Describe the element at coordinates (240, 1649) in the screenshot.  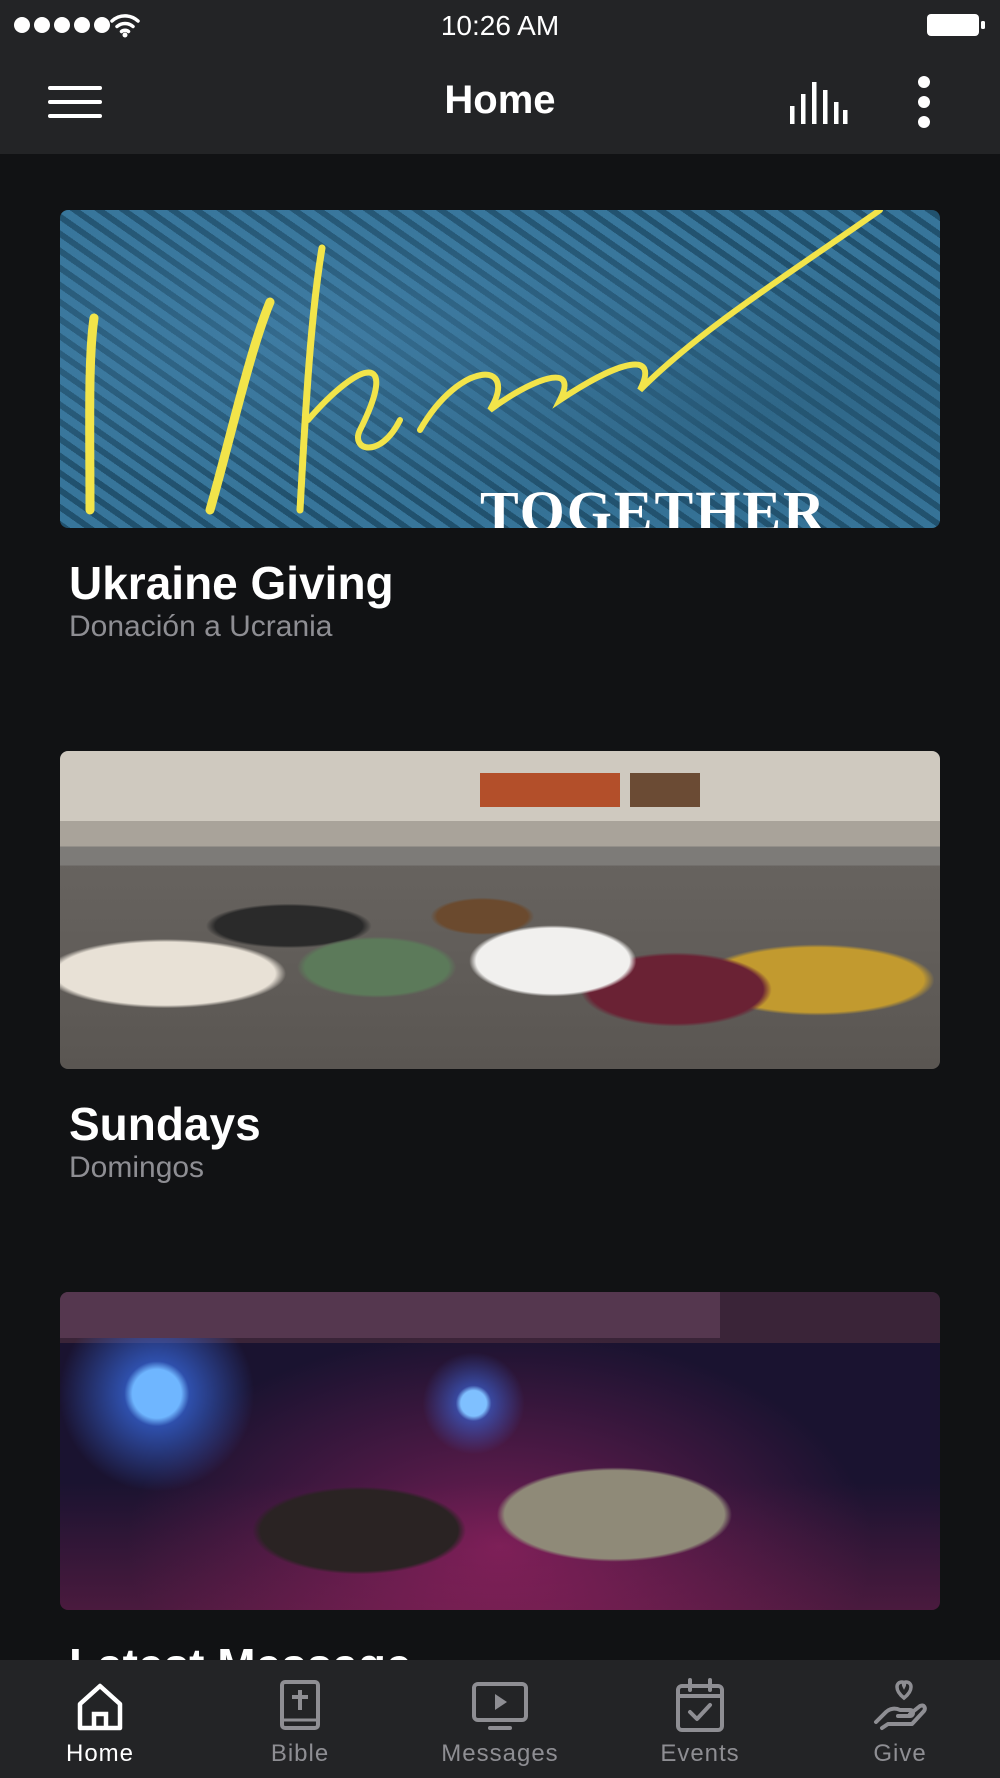
I see `card-title: Latest Message` at that location.